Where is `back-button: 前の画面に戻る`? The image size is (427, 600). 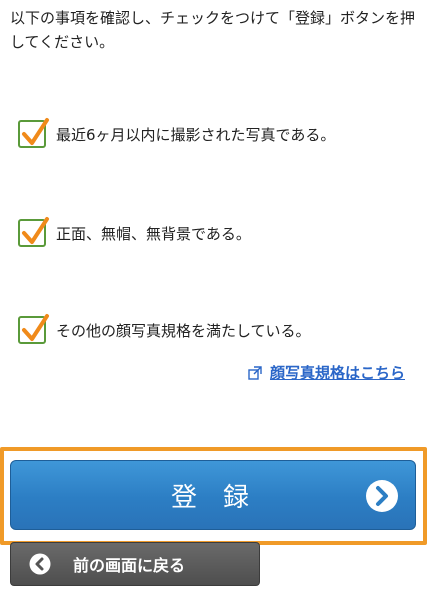 back-button: 前の画面に戻る is located at coordinates (135, 564).